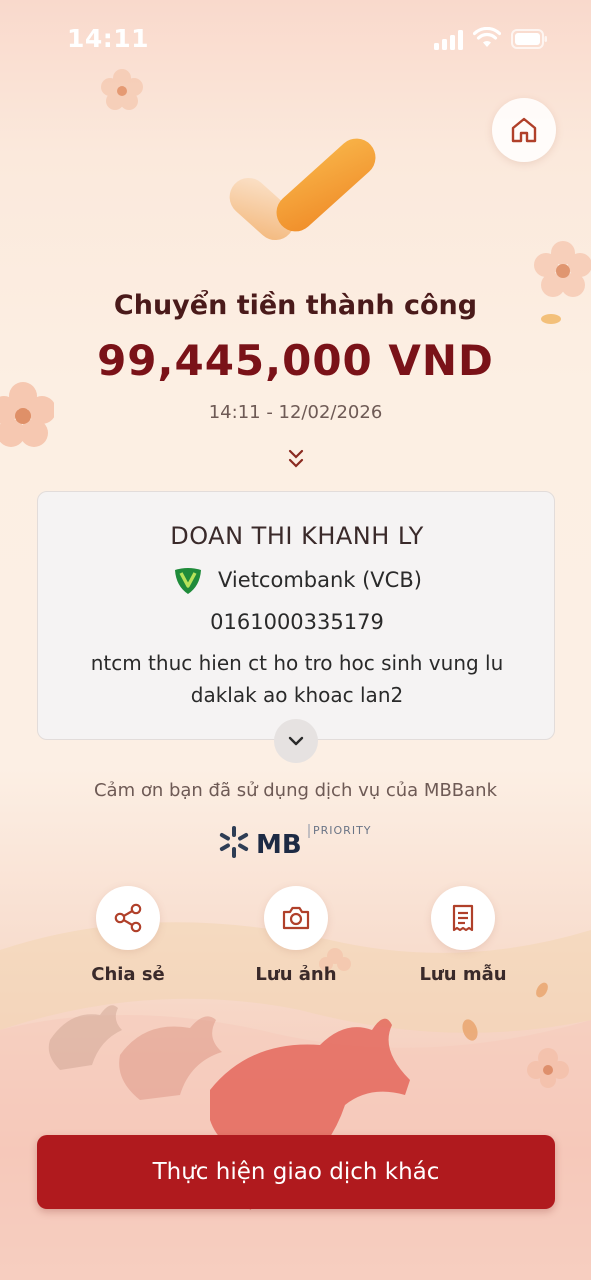 The image size is (591, 1280). I want to click on battery-icon, so click(529, 39).